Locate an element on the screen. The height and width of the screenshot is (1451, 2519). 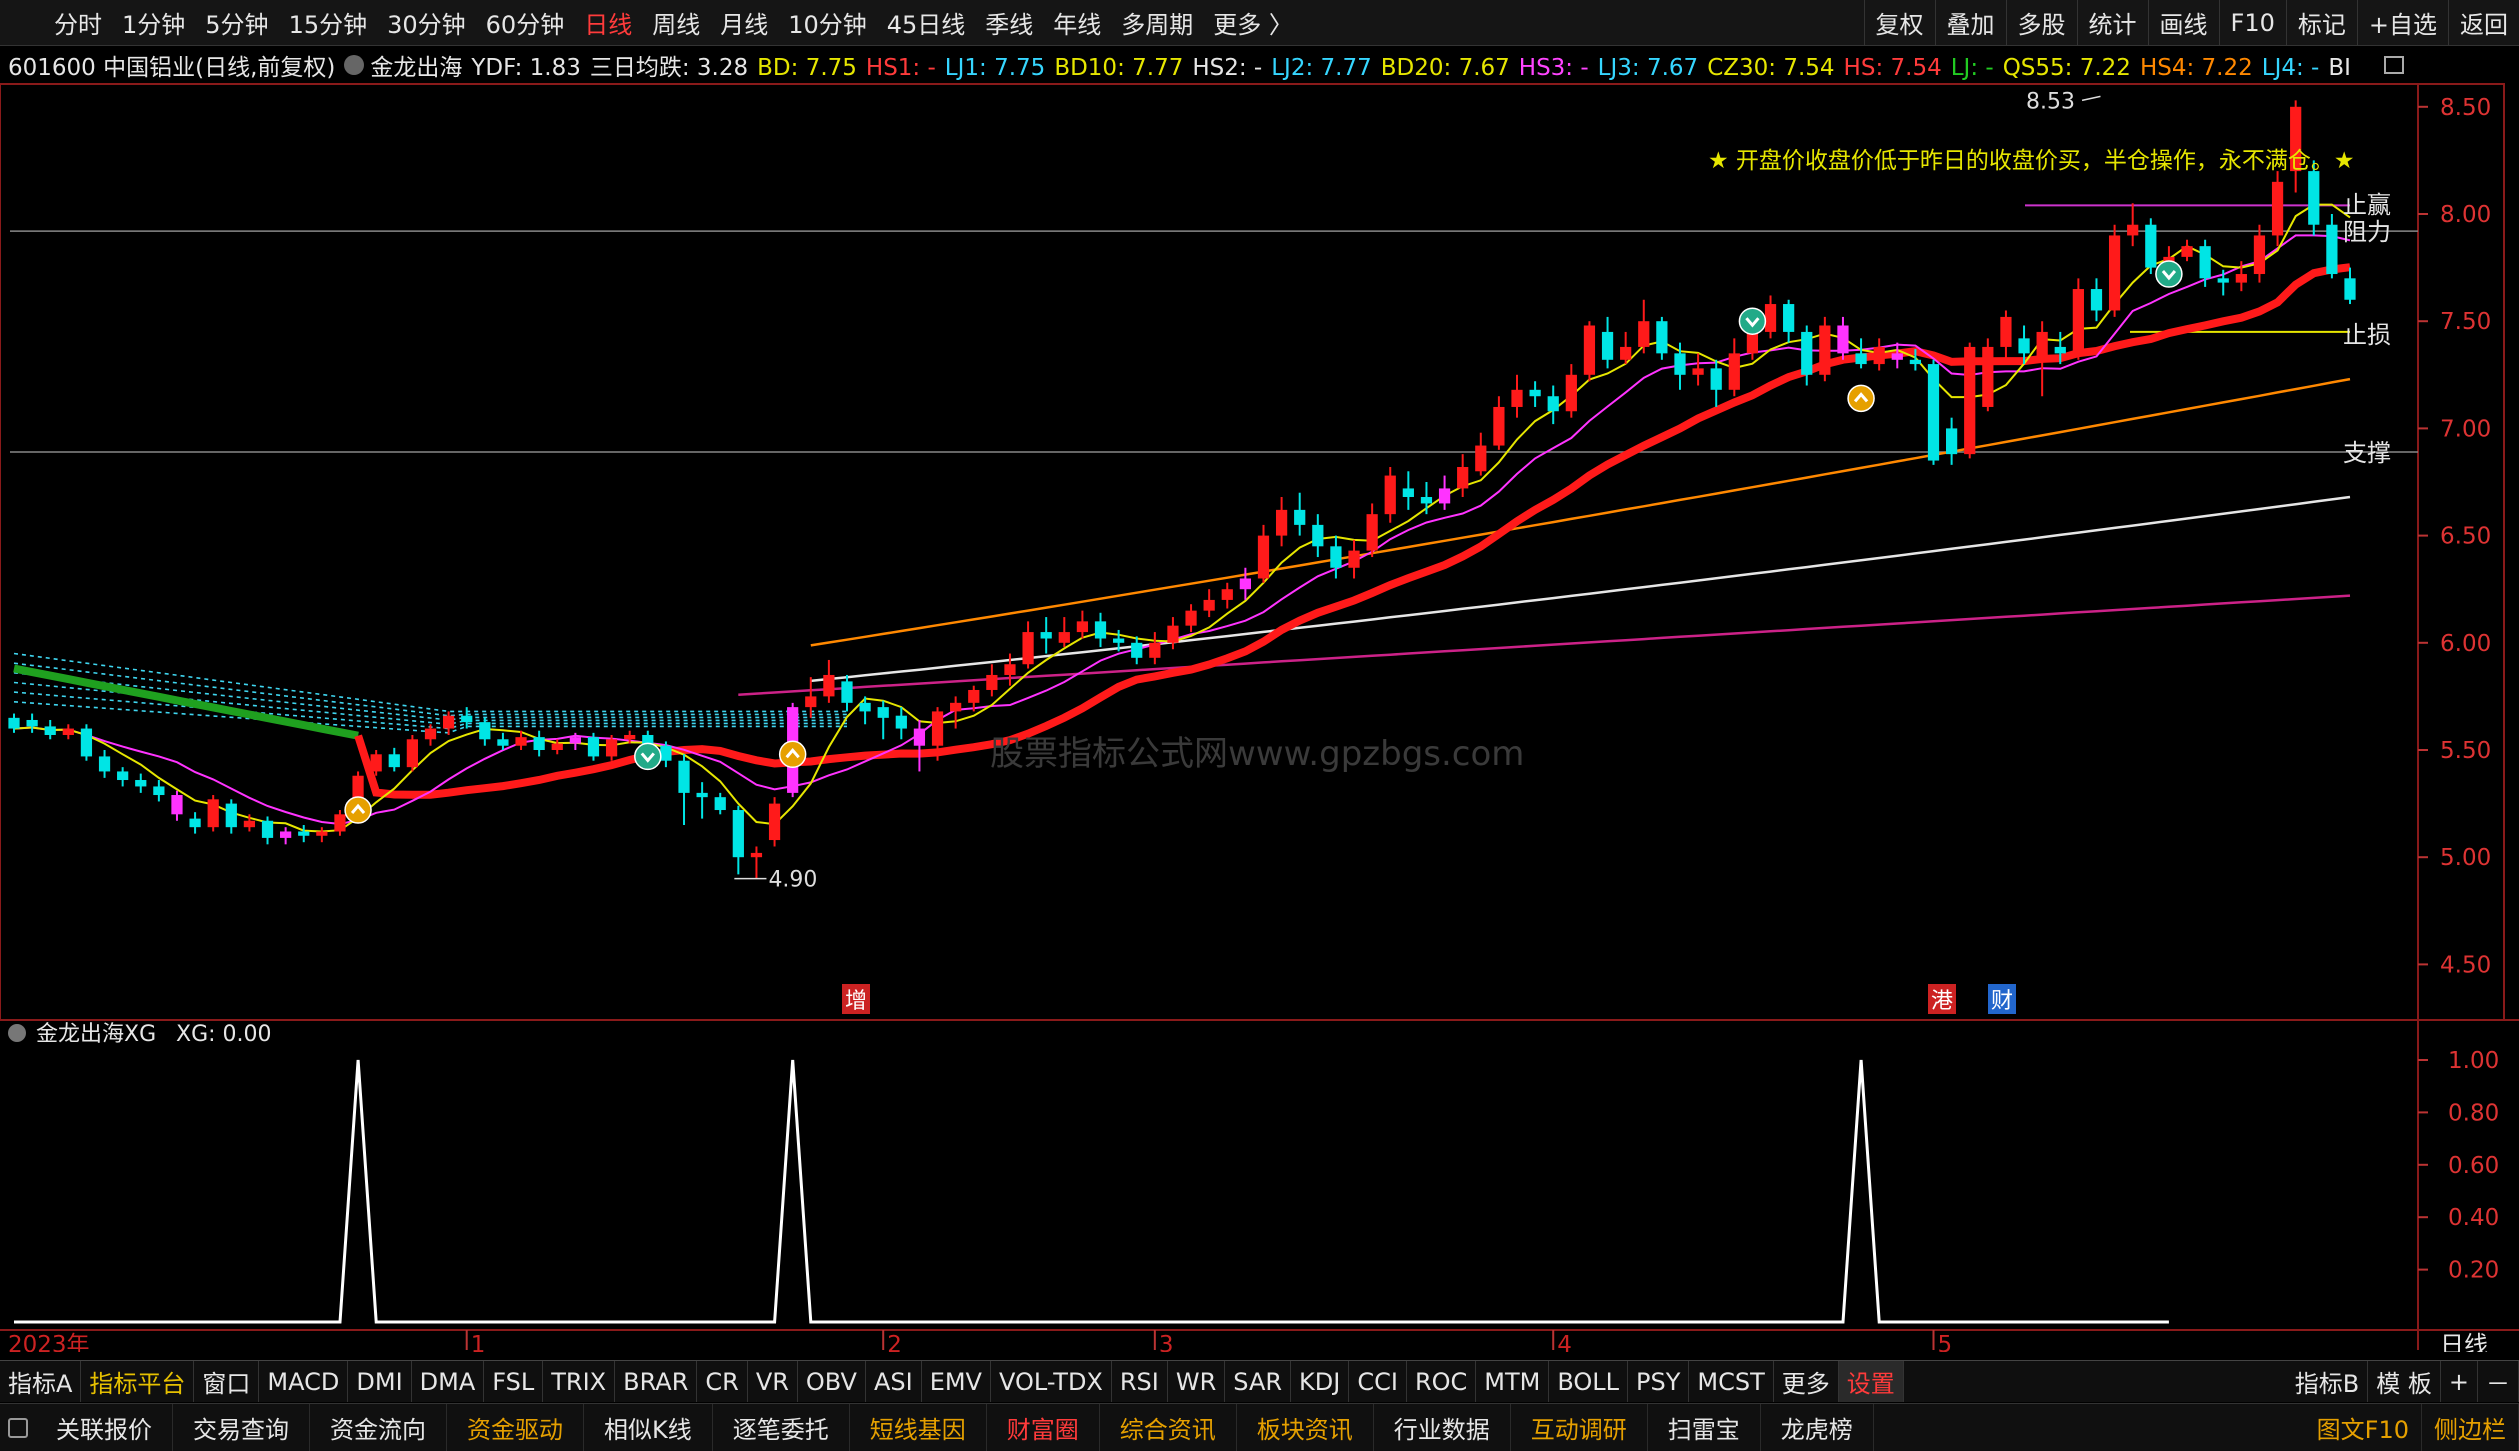
function-tab-8: 综合资讯 is located at coordinates (1168, 1427).